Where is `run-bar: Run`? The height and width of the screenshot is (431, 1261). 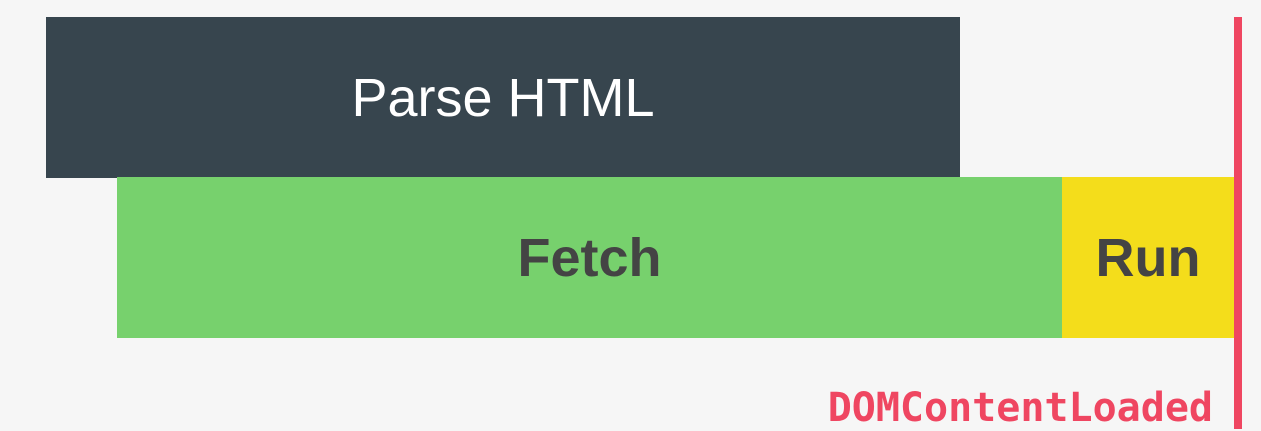 run-bar: Run is located at coordinates (1148, 257).